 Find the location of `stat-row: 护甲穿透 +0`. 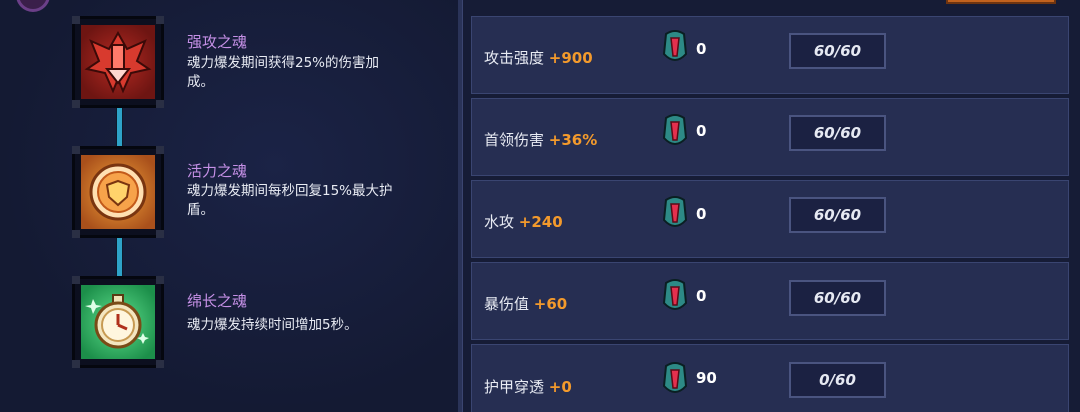

stat-row: 护甲穿透 +0 is located at coordinates (770, 378).